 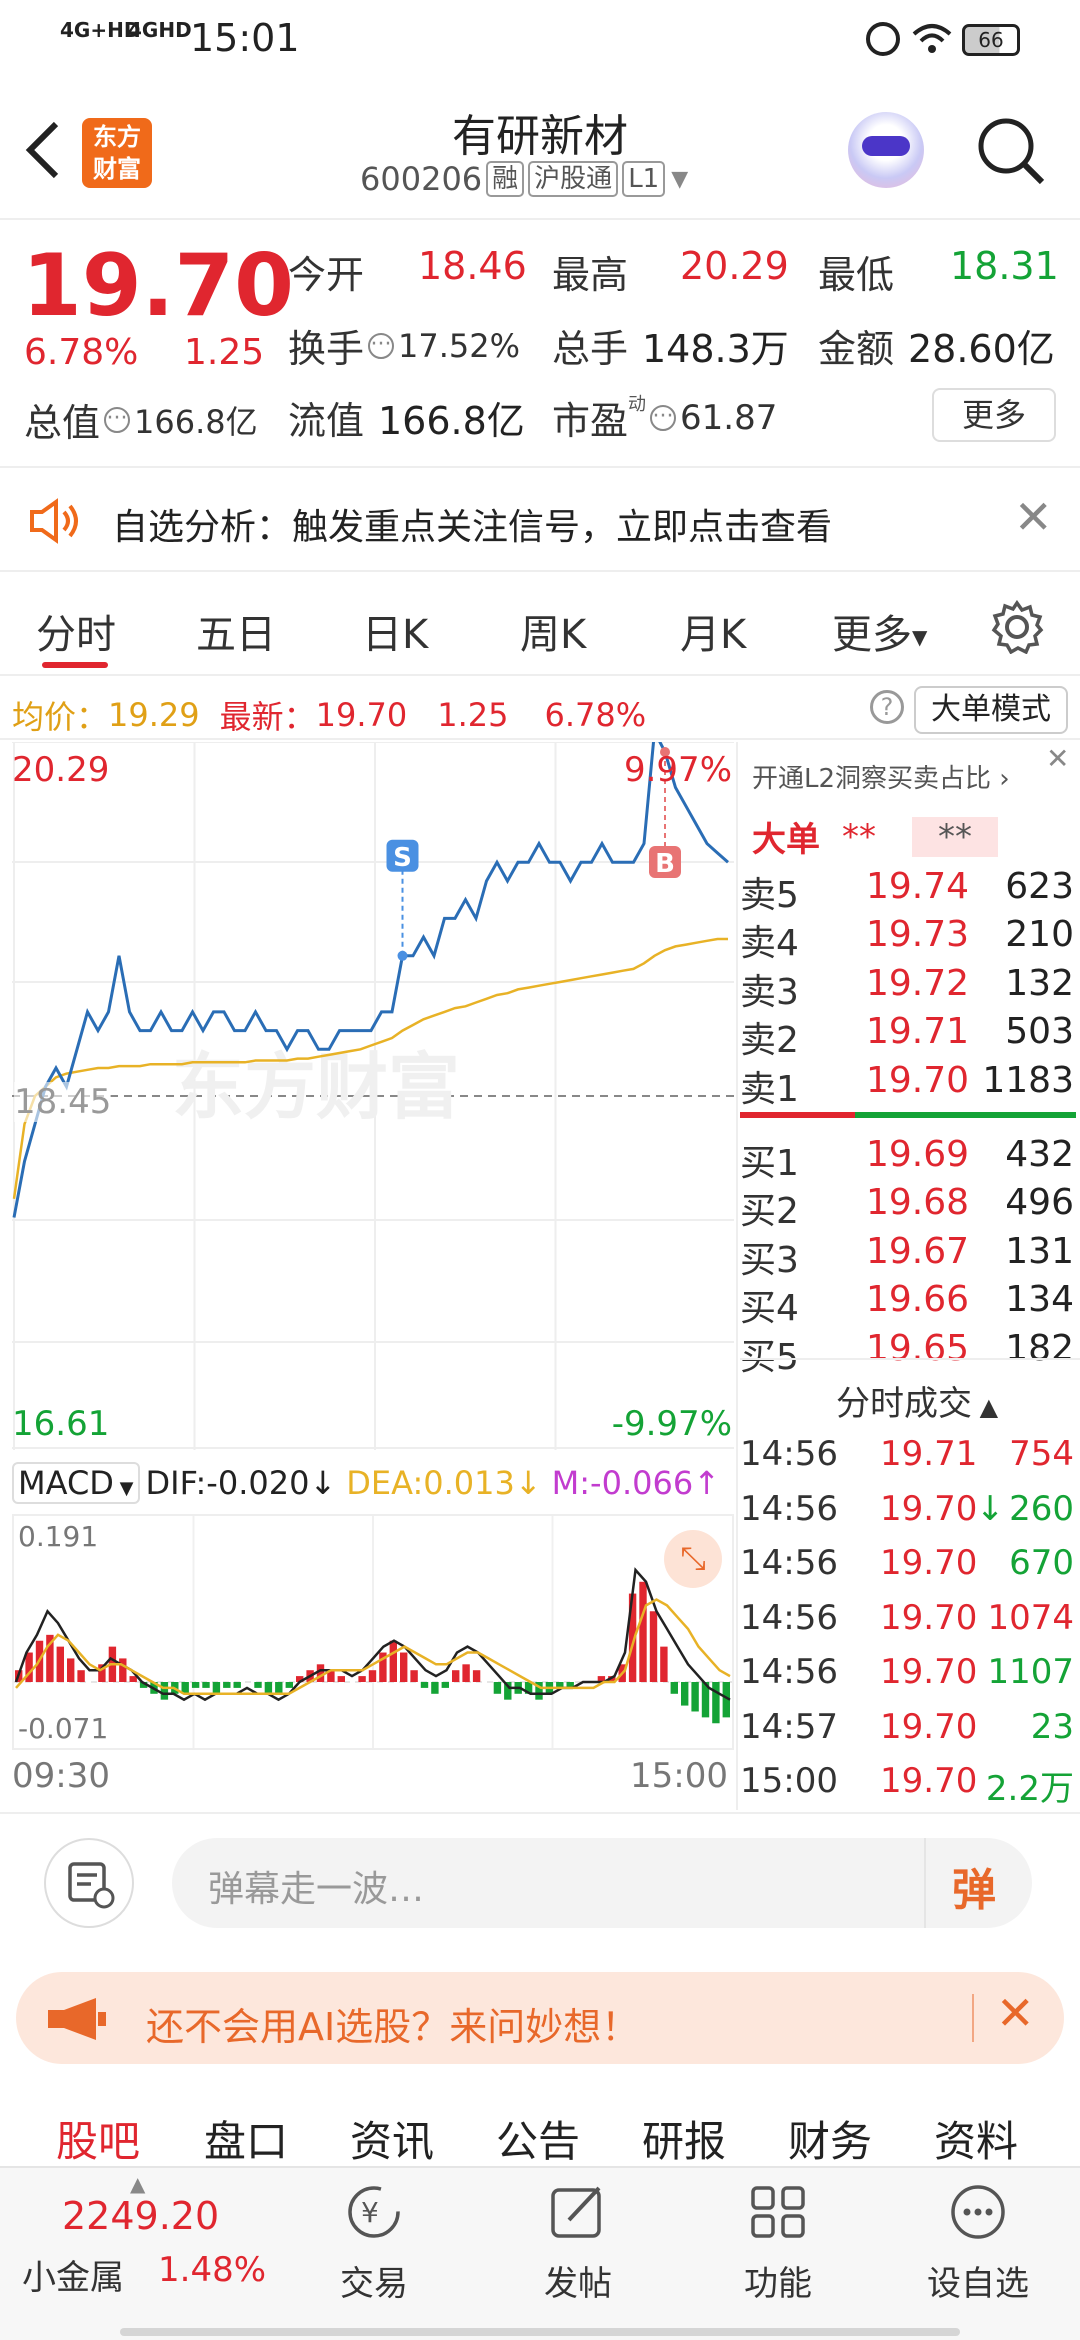 I want to click on ai-banner: 还不会用AI选股？来问妙想！ ✕, so click(x=540, y=2018).